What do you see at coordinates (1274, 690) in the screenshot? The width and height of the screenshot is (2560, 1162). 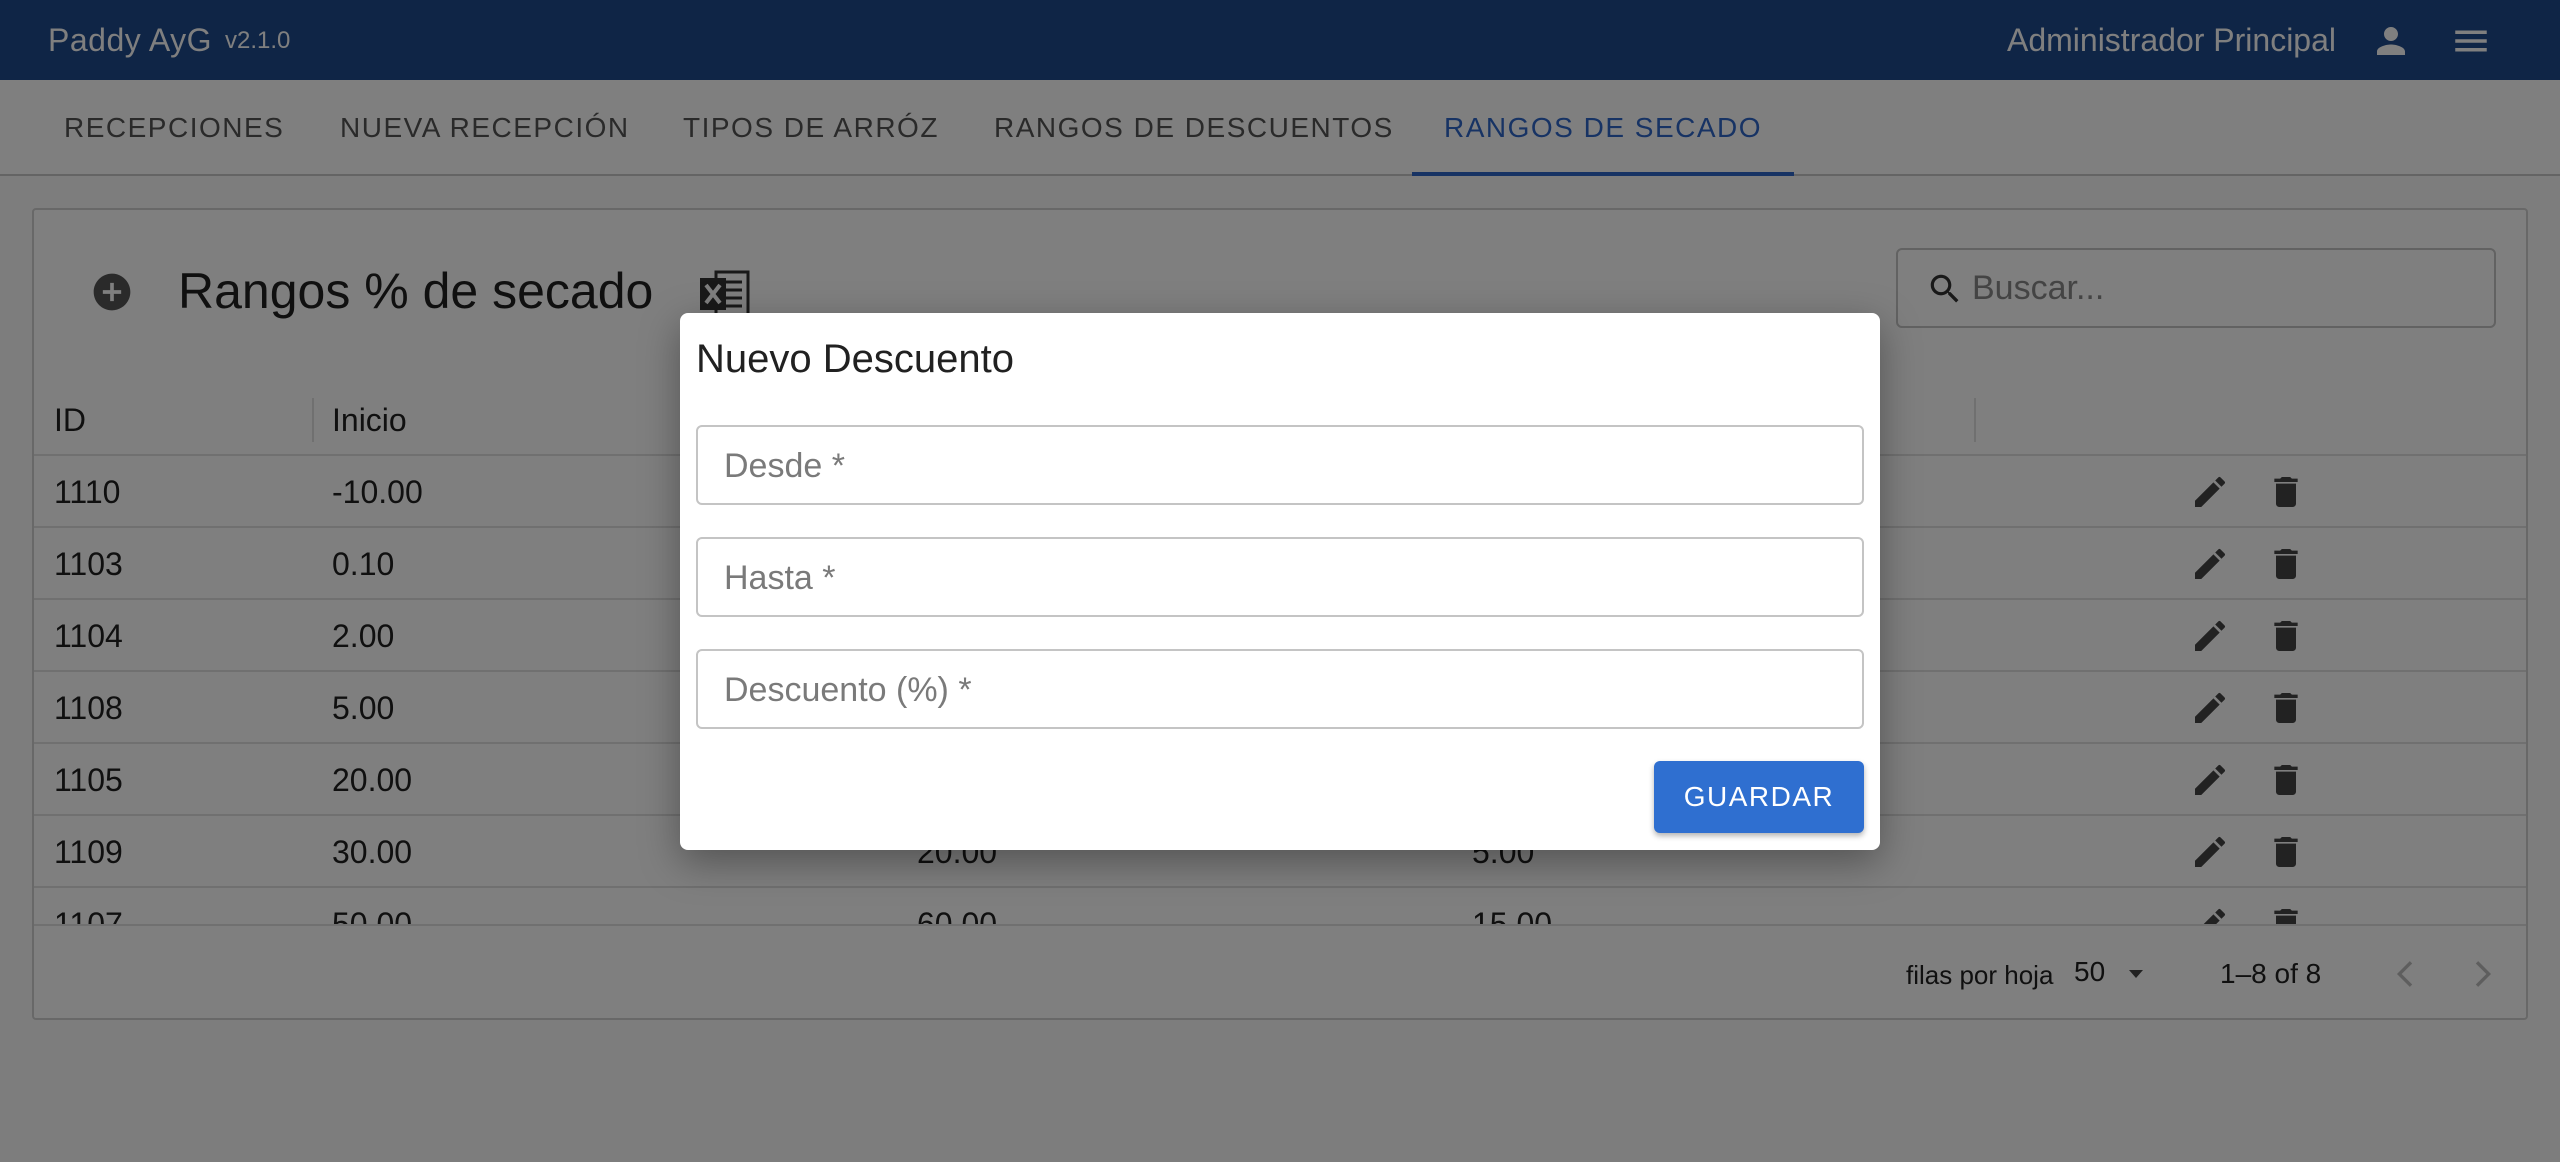 I see `descuento-input` at bounding box center [1274, 690].